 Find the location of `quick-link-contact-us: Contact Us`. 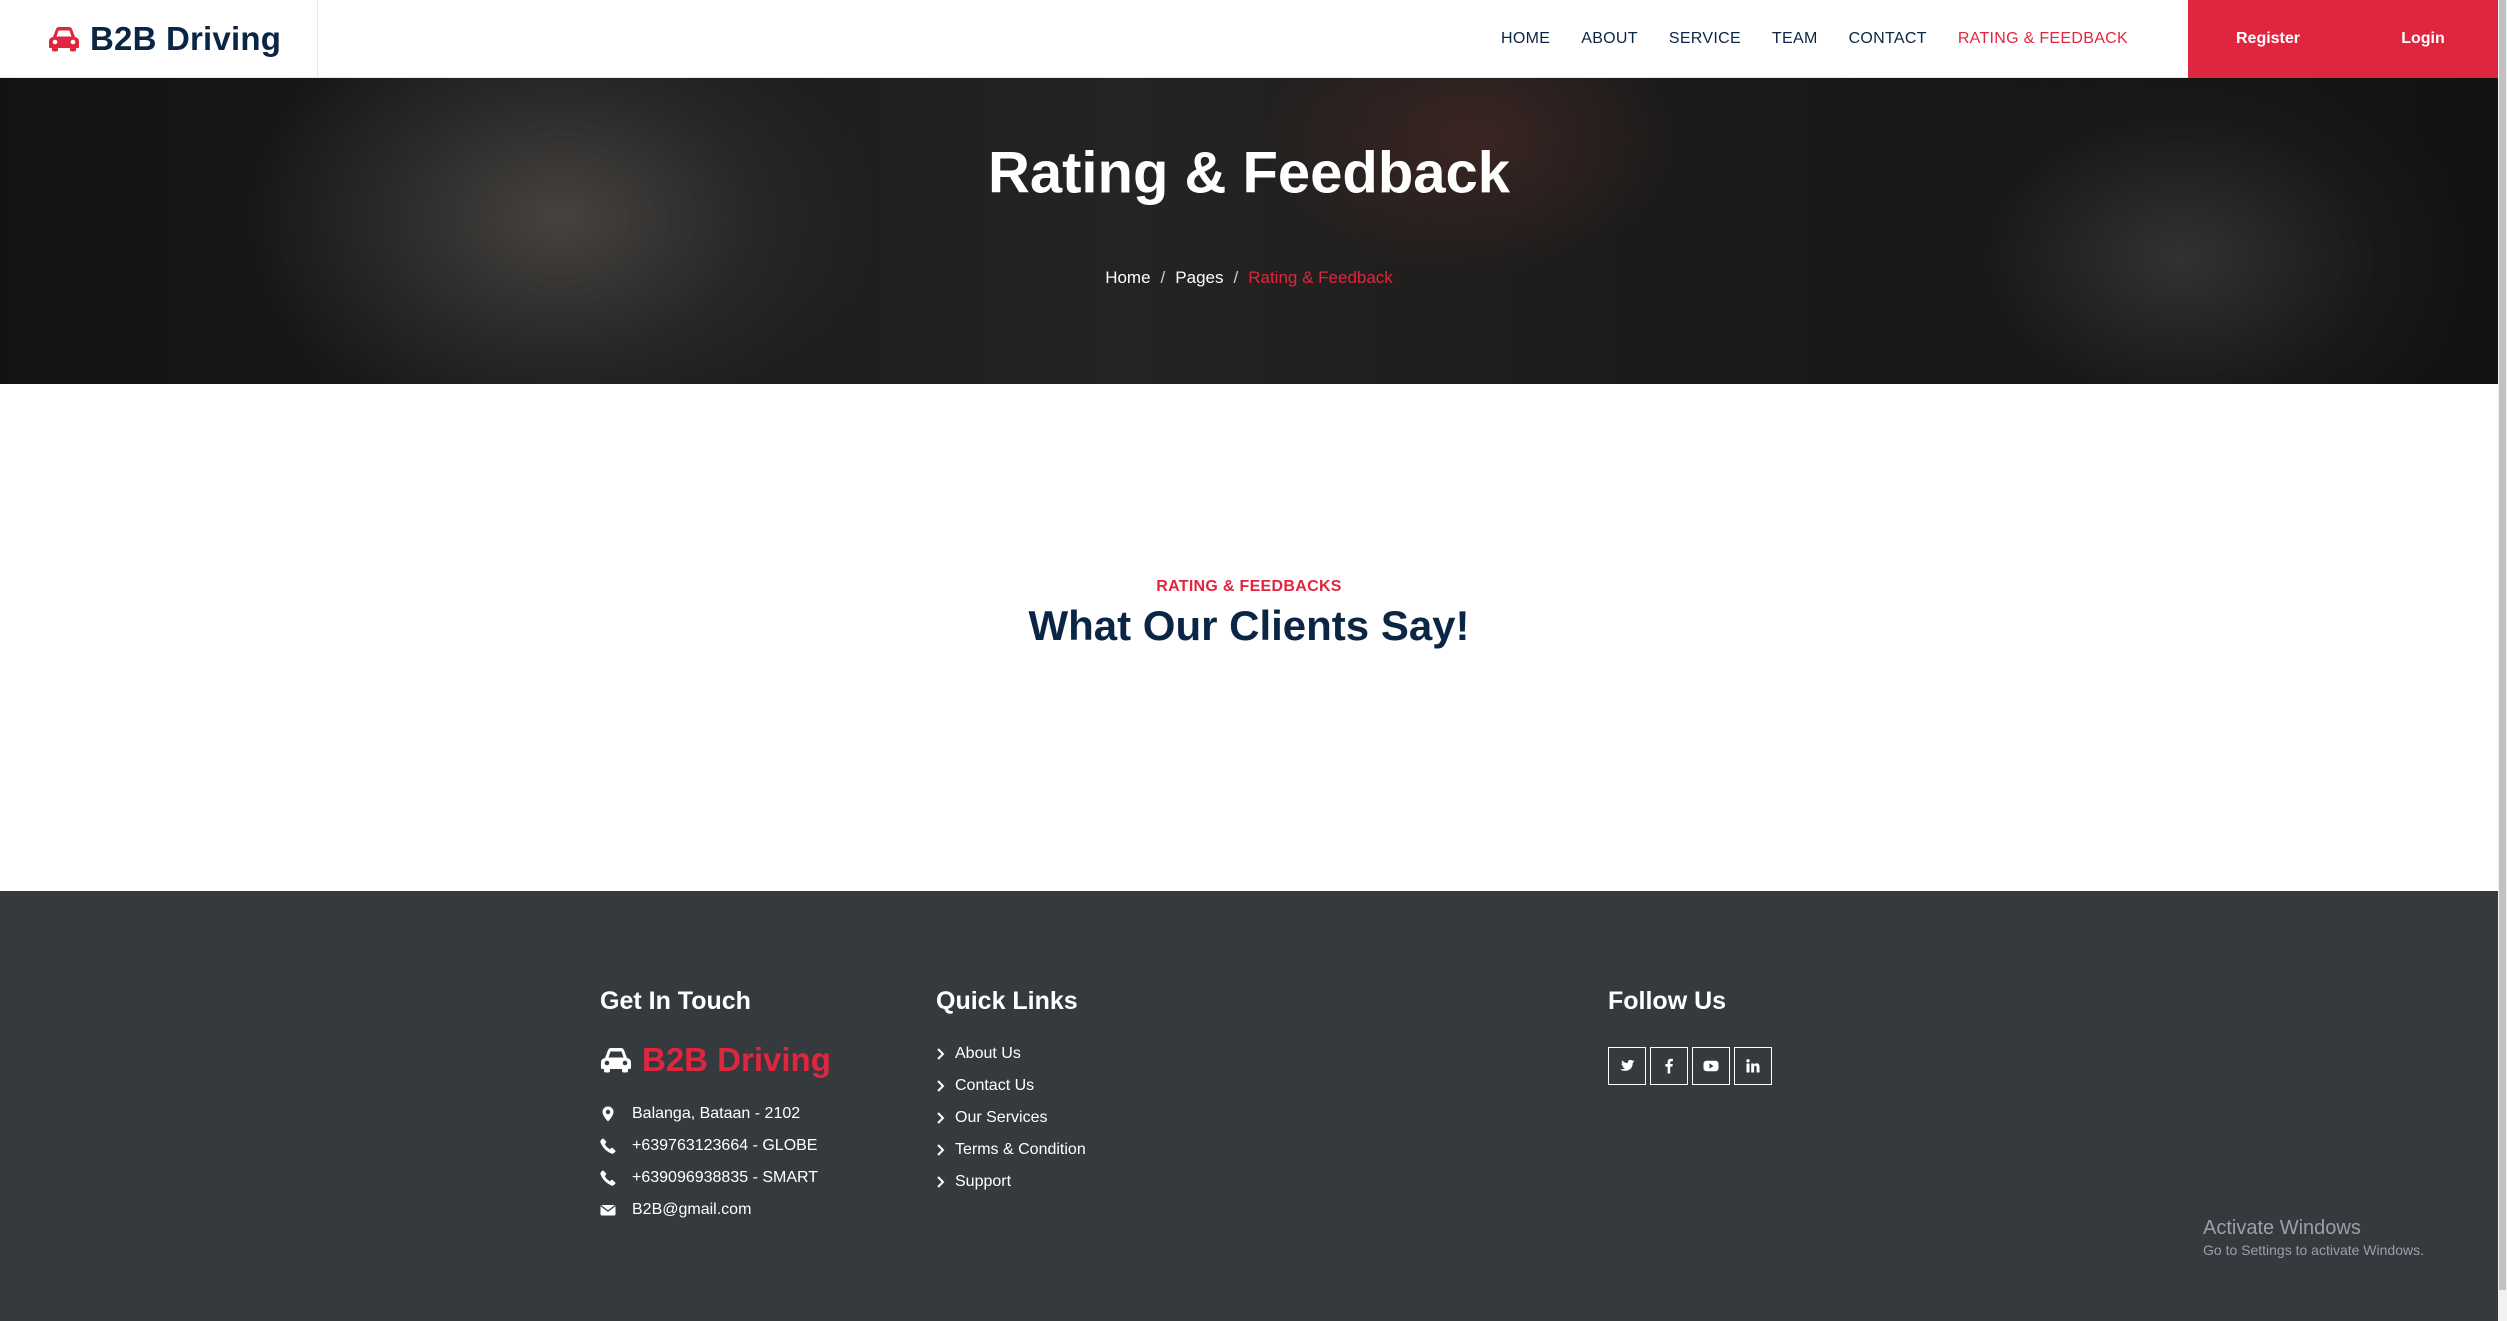

quick-link-contact-us: Contact Us is located at coordinates (985, 1086).